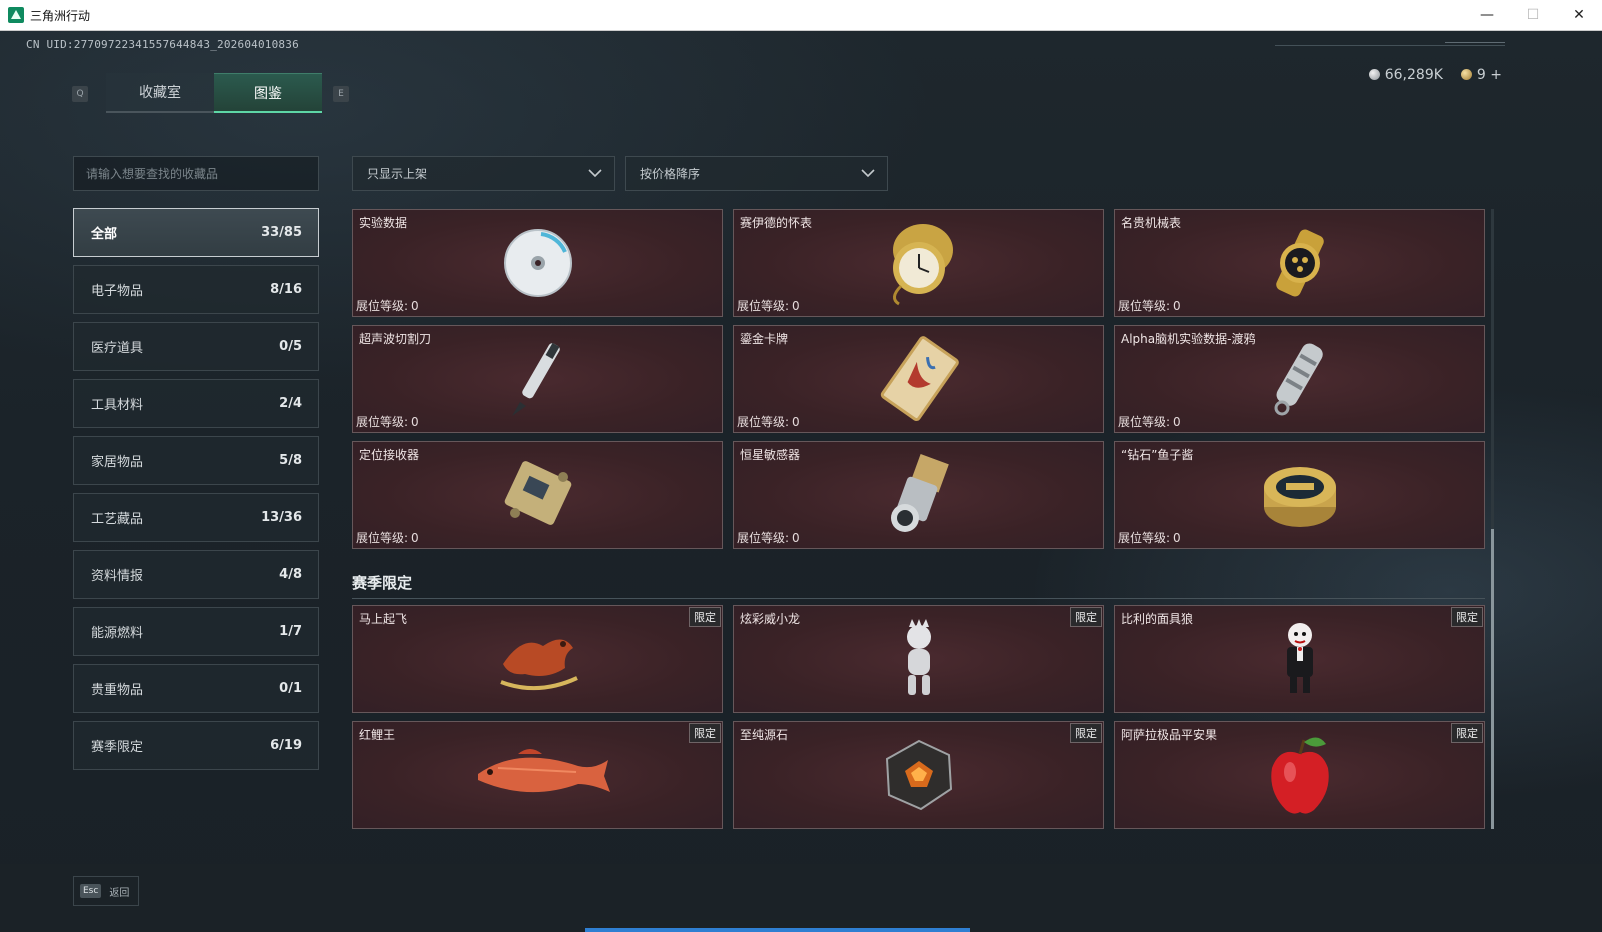 This screenshot has height=932, width=1602. I want to click on category-count: 1/7, so click(290, 631).